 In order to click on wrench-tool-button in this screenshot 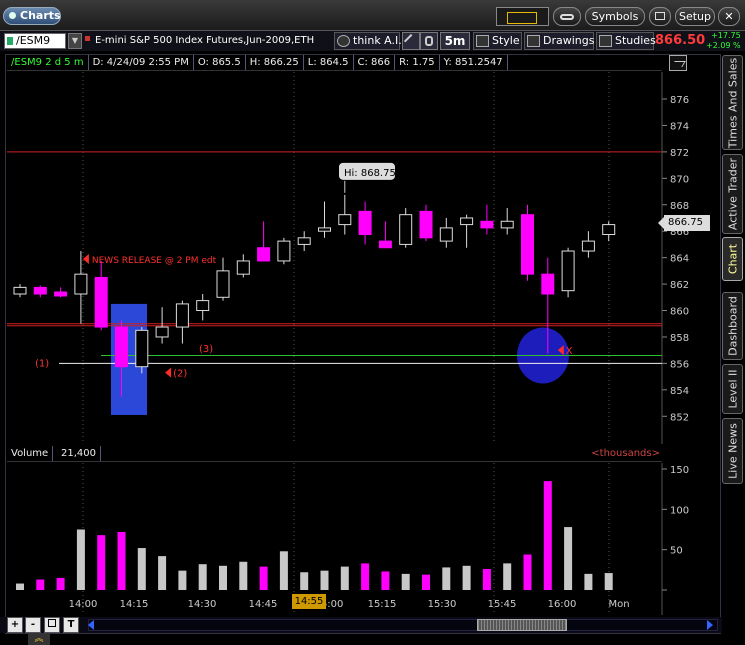, I will do `click(429, 41)`.